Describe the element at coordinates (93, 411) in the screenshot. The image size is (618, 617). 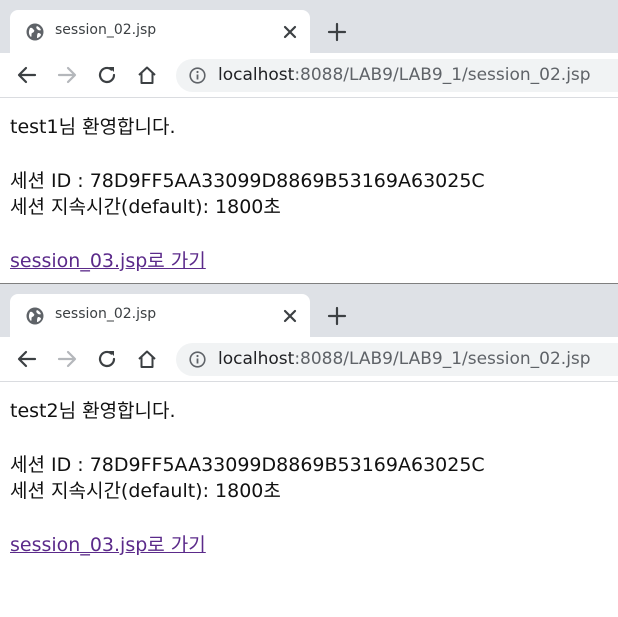
I see `welcome-message: test2님 환영합니다.` at that location.